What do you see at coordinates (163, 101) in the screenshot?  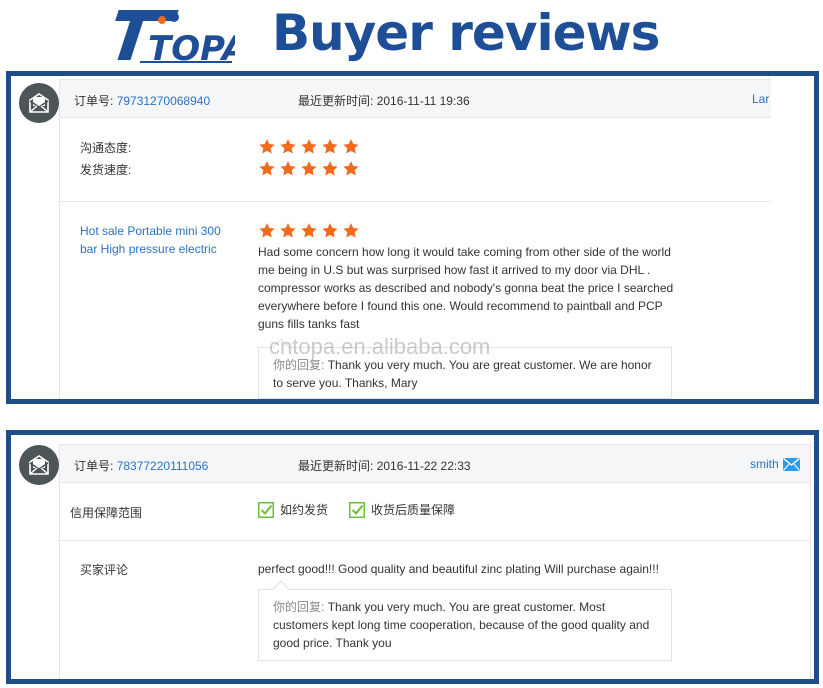 I see `order-number-link: 79731270068940` at bounding box center [163, 101].